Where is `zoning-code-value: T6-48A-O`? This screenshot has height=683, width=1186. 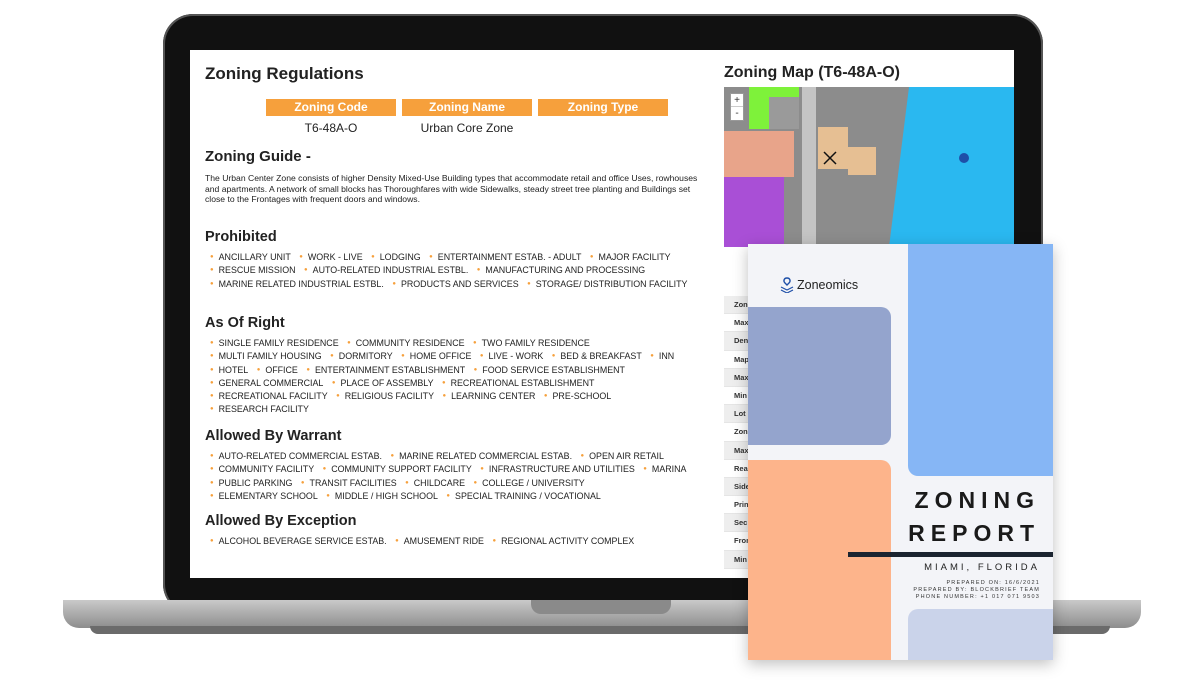 zoning-code-value: T6-48A-O is located at coordinates (331, 128).